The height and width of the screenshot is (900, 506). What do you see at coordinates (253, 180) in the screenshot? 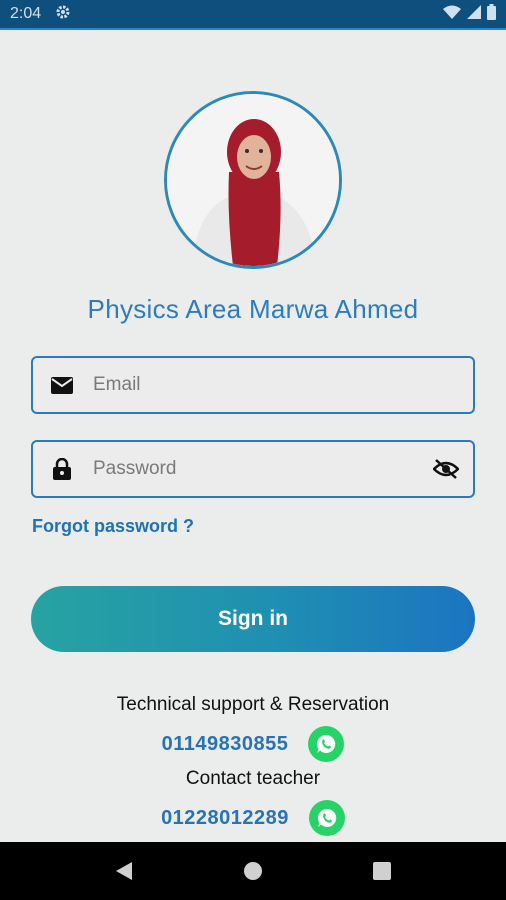
I see `avatar` at bounding box center [253, 180].